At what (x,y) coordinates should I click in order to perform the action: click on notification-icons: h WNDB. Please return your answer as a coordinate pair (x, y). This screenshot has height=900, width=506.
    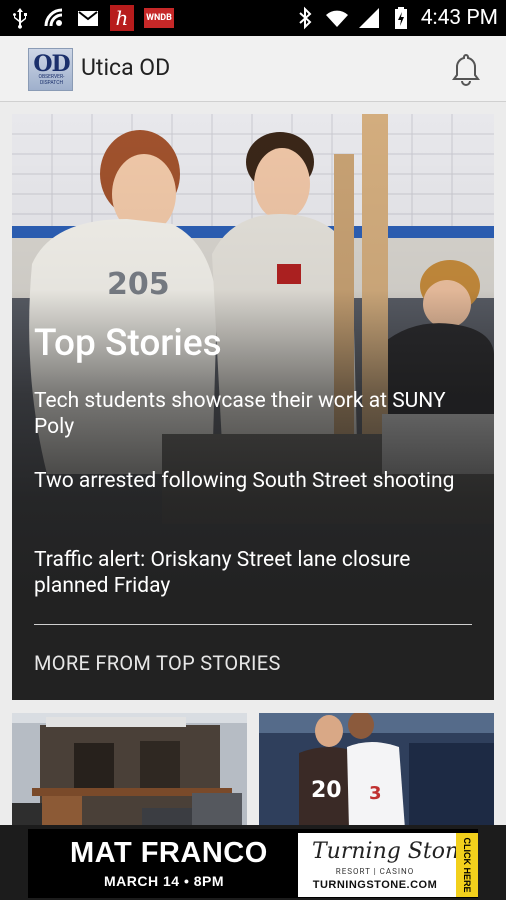
    Looking at the image, I should click on (91, 18).